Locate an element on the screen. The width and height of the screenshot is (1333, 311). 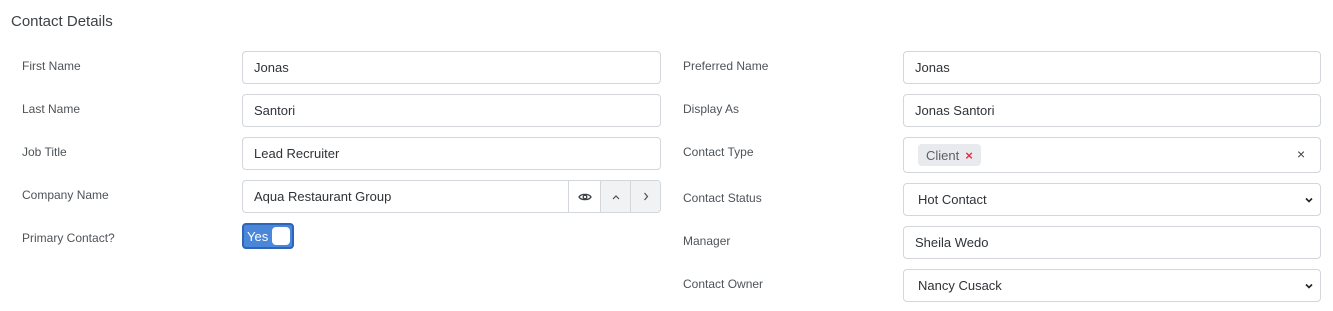
chevron-up-icon is located at coordinates (615, 196).